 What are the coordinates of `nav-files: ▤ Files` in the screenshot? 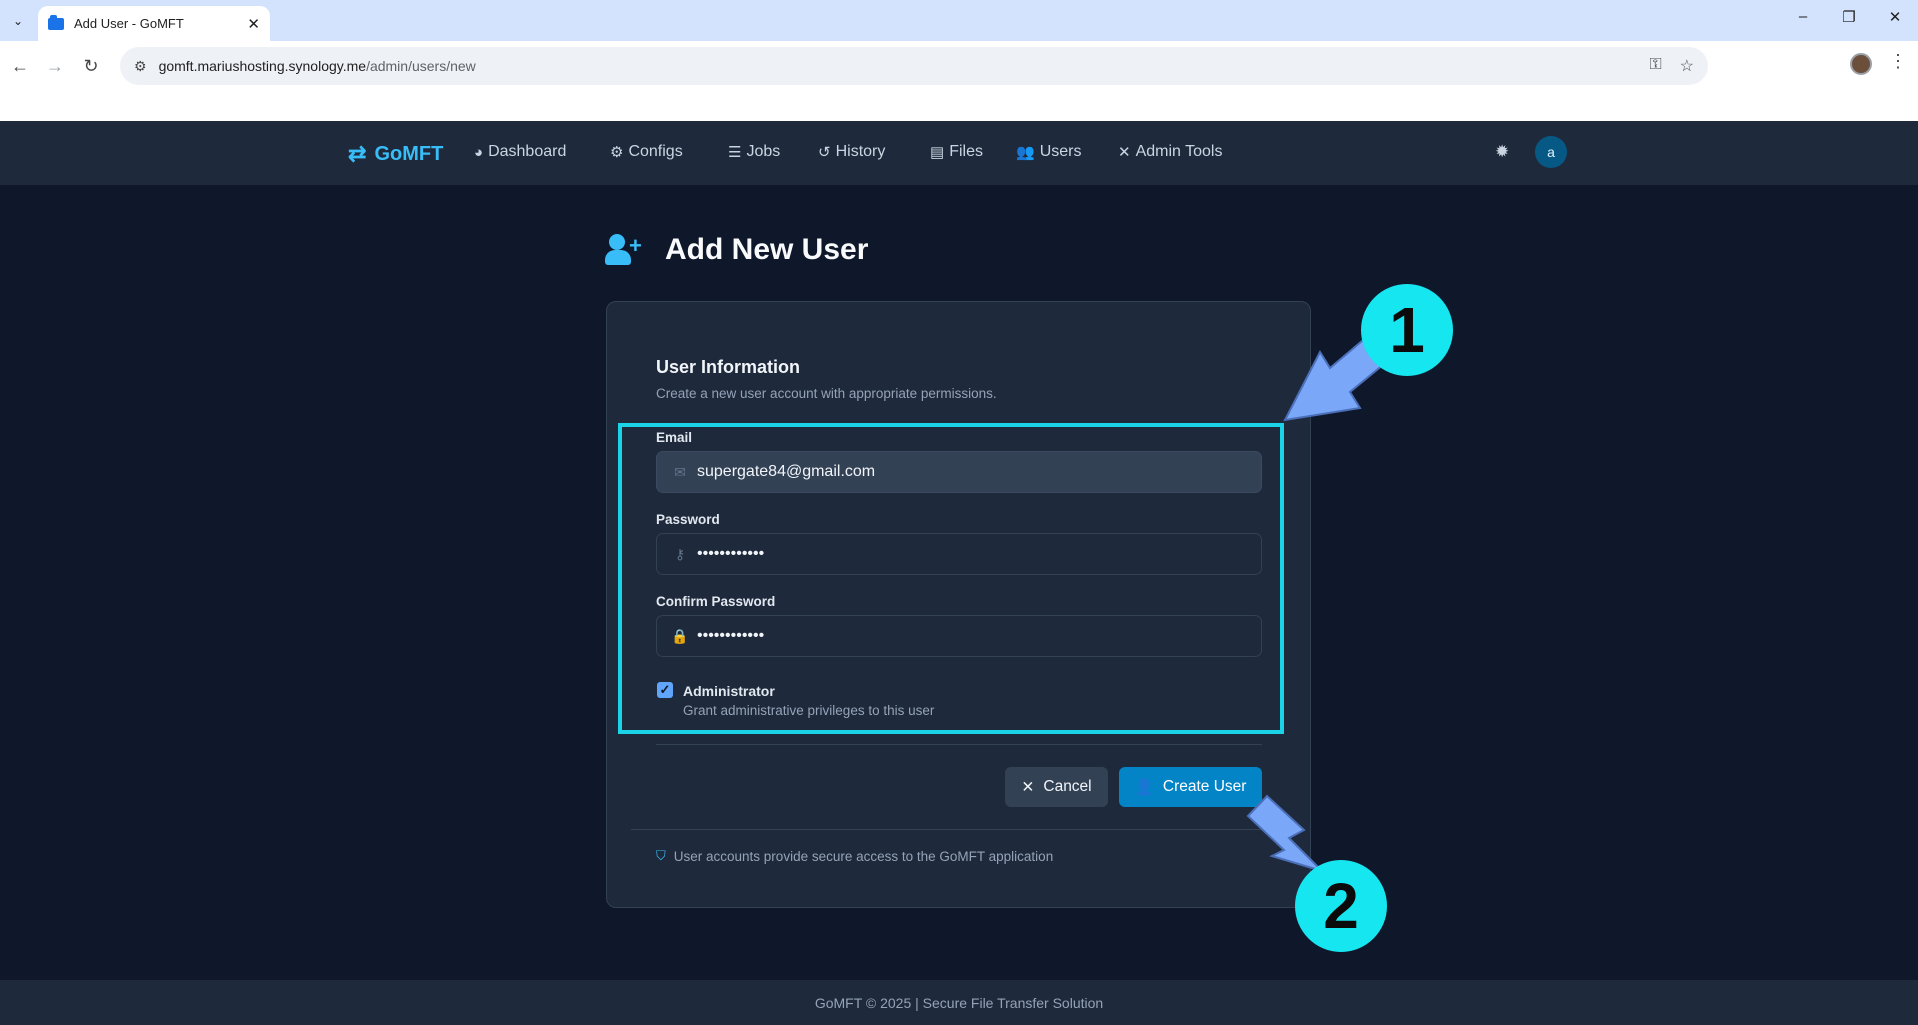 It's located at (956, 152).